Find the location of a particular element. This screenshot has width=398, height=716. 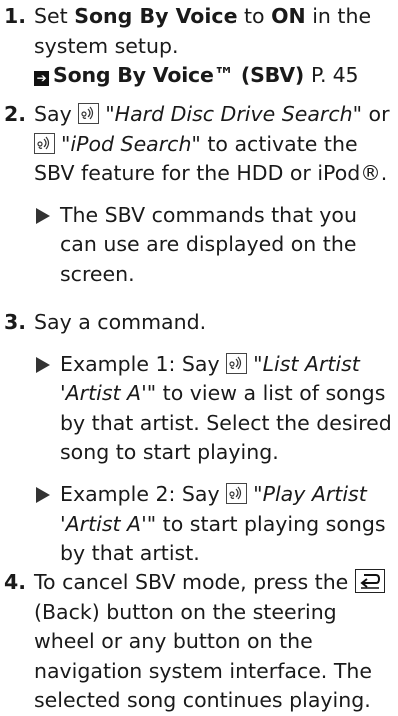

reference-title: Song By Voice™ (SBV) is located at coordinates (179, 75).